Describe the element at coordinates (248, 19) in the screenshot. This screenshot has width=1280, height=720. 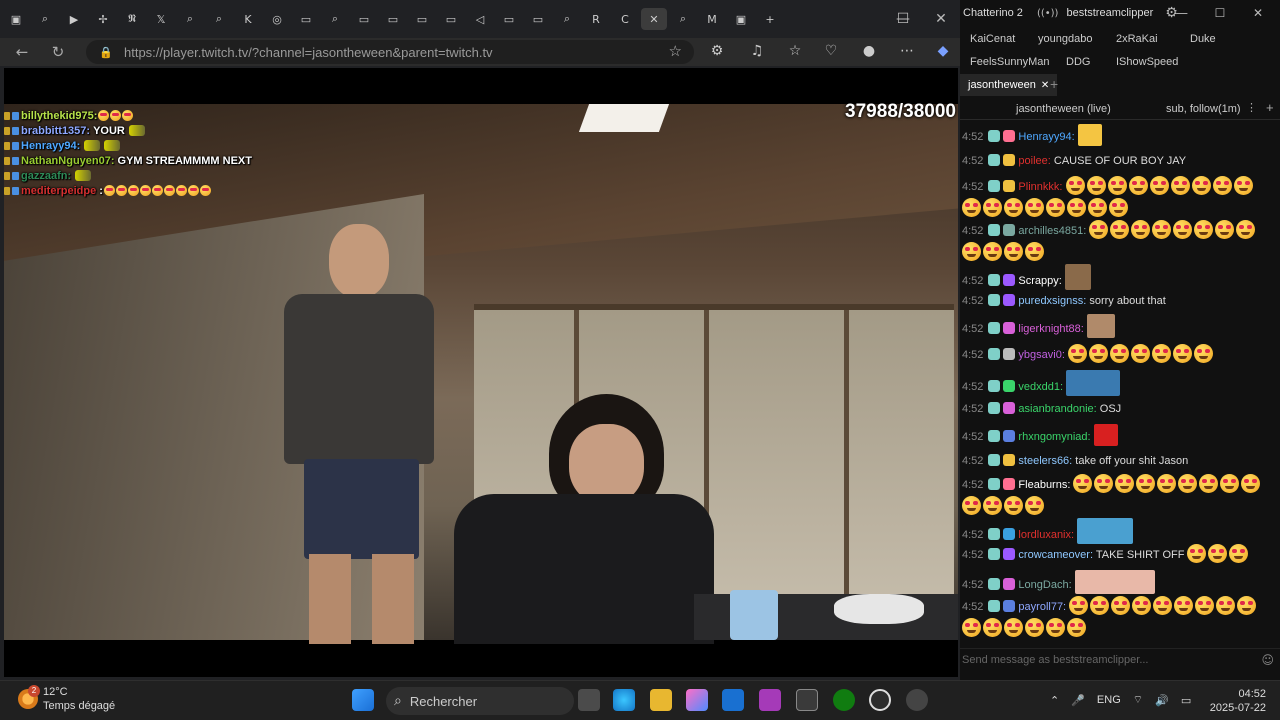
I see `browser-tab-8: K` at that location.